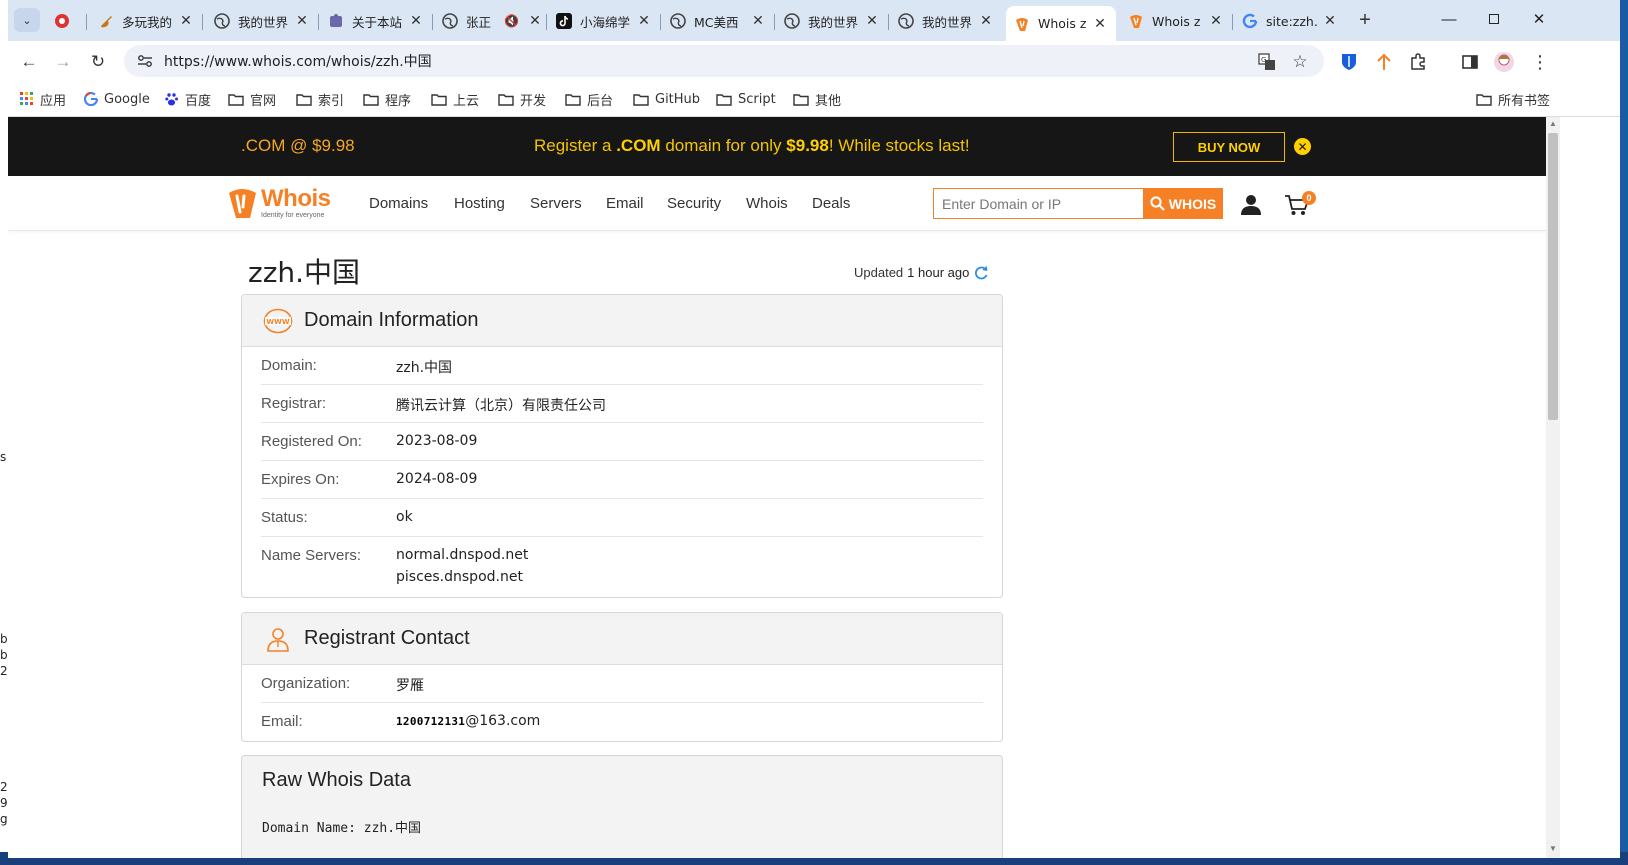 This screenshot has width=1628, height=865. I want to click on tab: MC美西 ✕, so click(718, 21).